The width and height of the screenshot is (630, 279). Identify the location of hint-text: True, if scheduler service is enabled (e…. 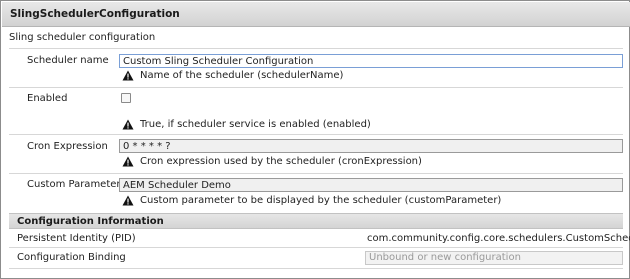
(255, 124).